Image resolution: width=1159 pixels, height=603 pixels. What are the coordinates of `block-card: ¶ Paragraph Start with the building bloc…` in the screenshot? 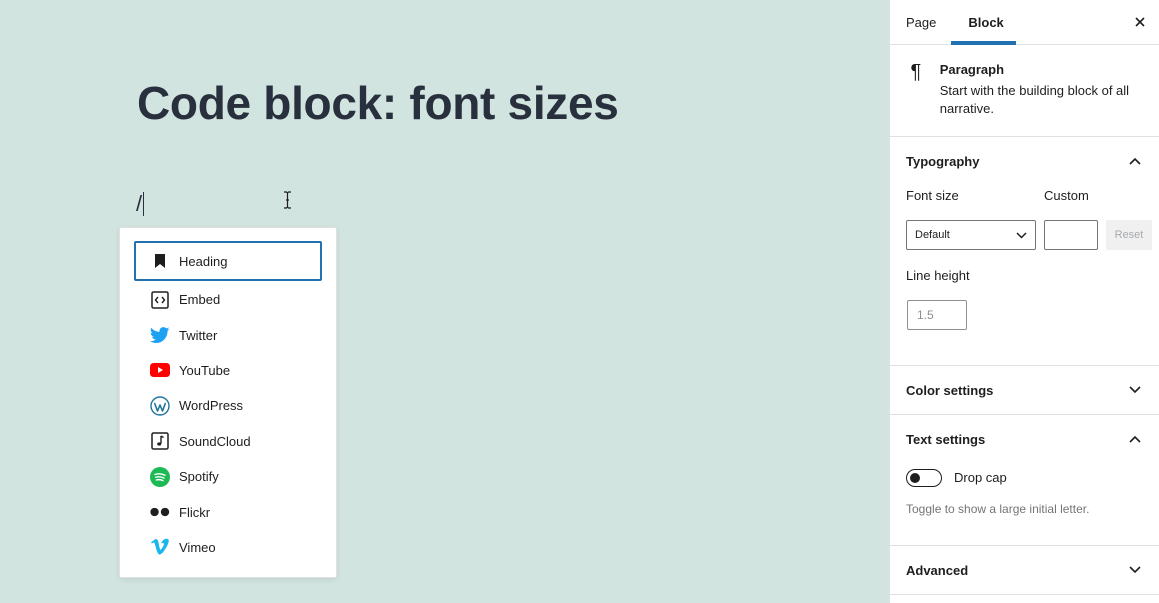 It's located at (1024, 91).